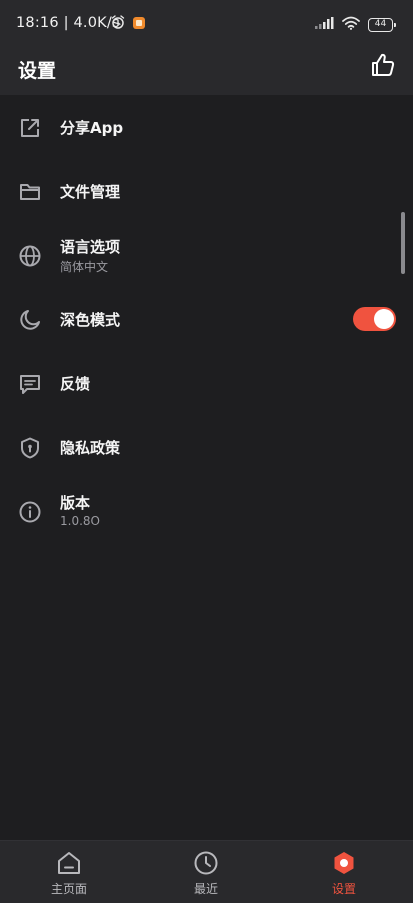  What do you see at coordinates (90, 247) in the screenshot?
I see `settings-item-label: 语言选项` at bounding box center [90, 247].